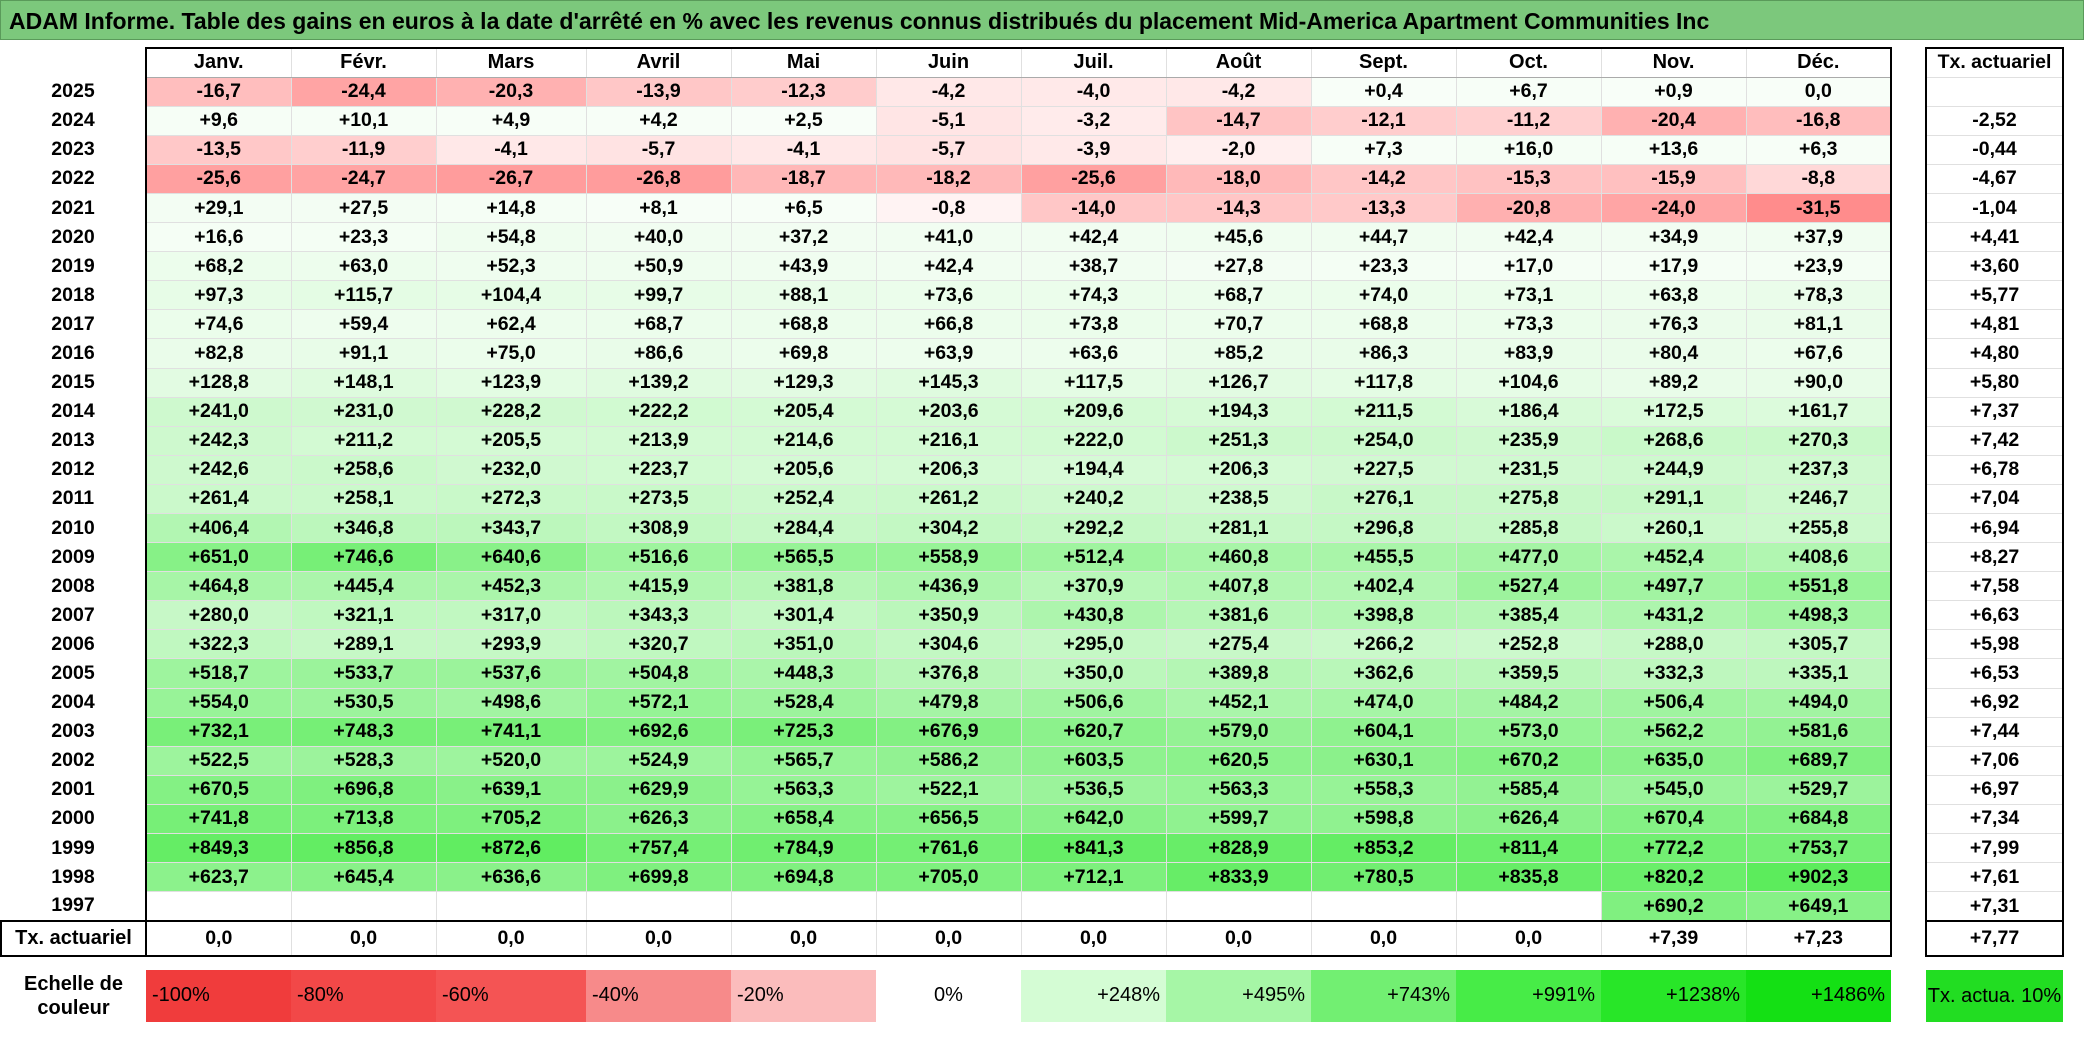  I want to click on gain-cell: -18,2, so click(948, 178).